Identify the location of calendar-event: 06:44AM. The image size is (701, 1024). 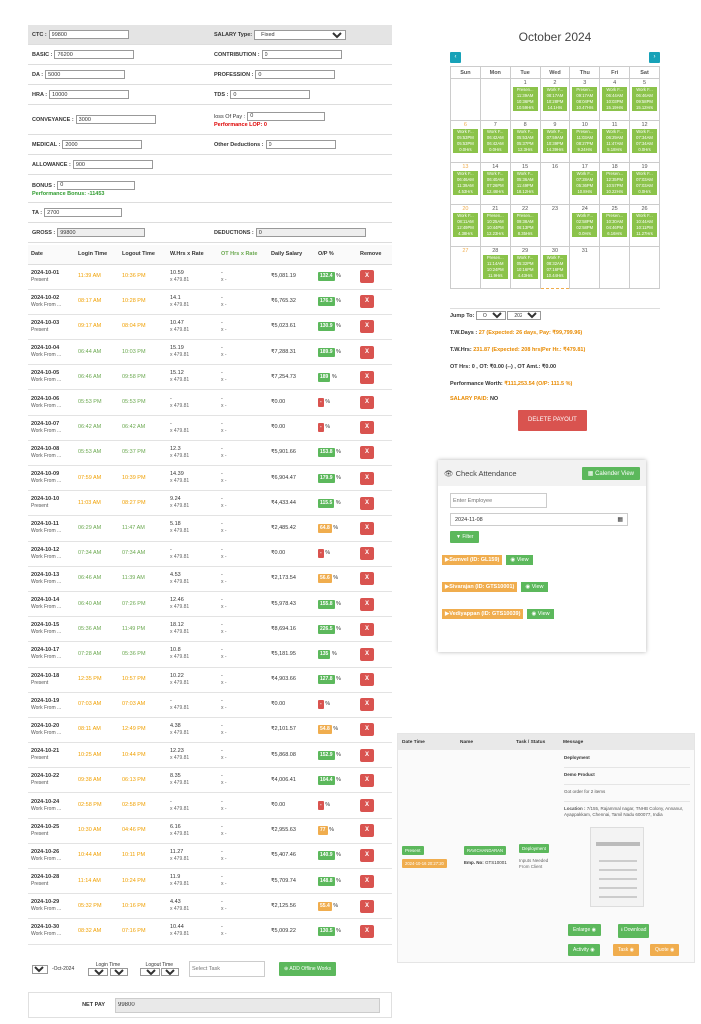
(615, 96).